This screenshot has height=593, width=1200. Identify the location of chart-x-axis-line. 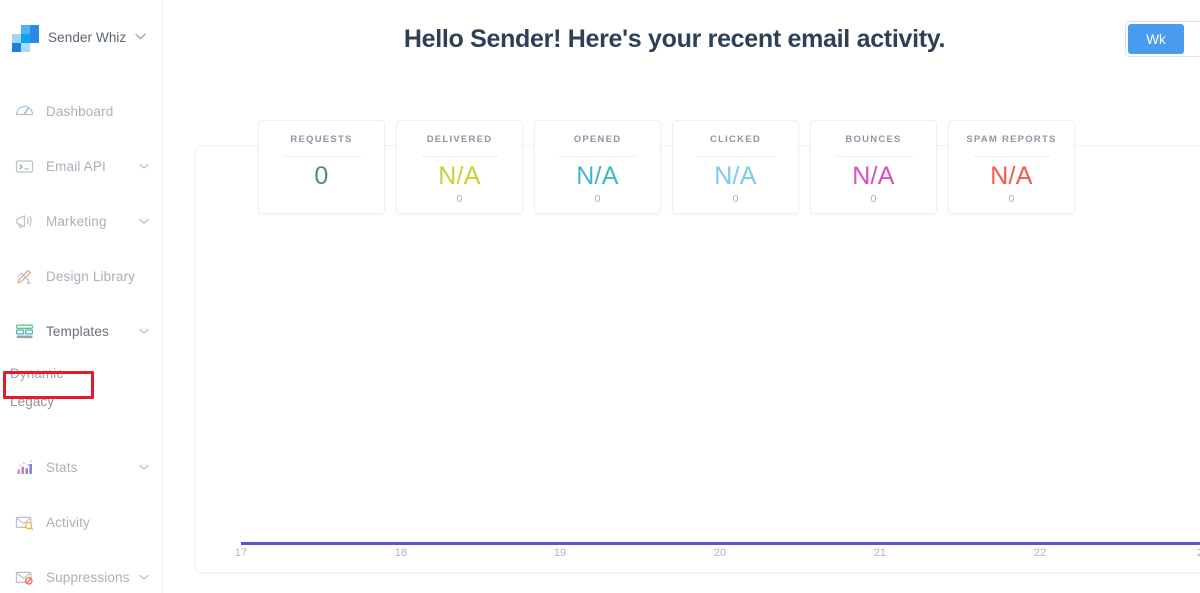
(720, 543).